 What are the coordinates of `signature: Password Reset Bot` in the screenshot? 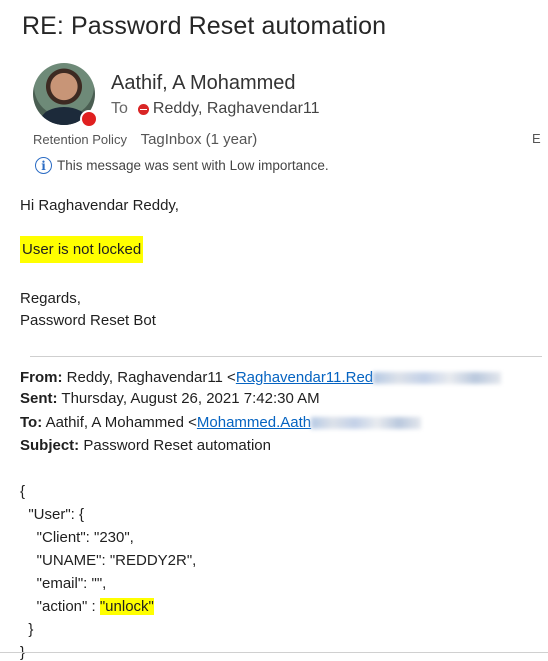 It's located at (88, 320).